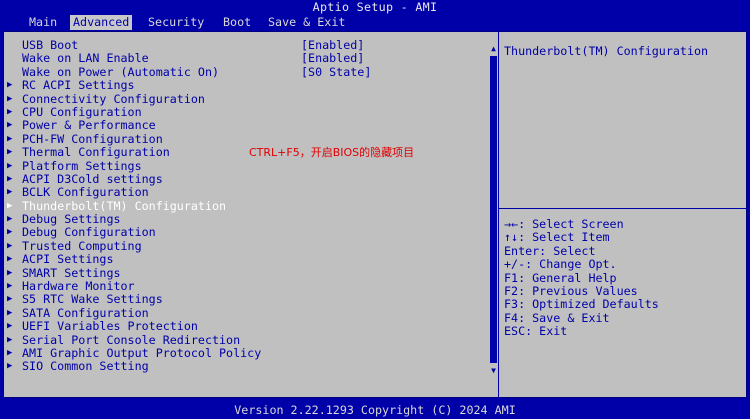  Describe the element at coordinates (375, 7) in the screenshot. I see `window-title: Aptio Setup - AMI` at that location.